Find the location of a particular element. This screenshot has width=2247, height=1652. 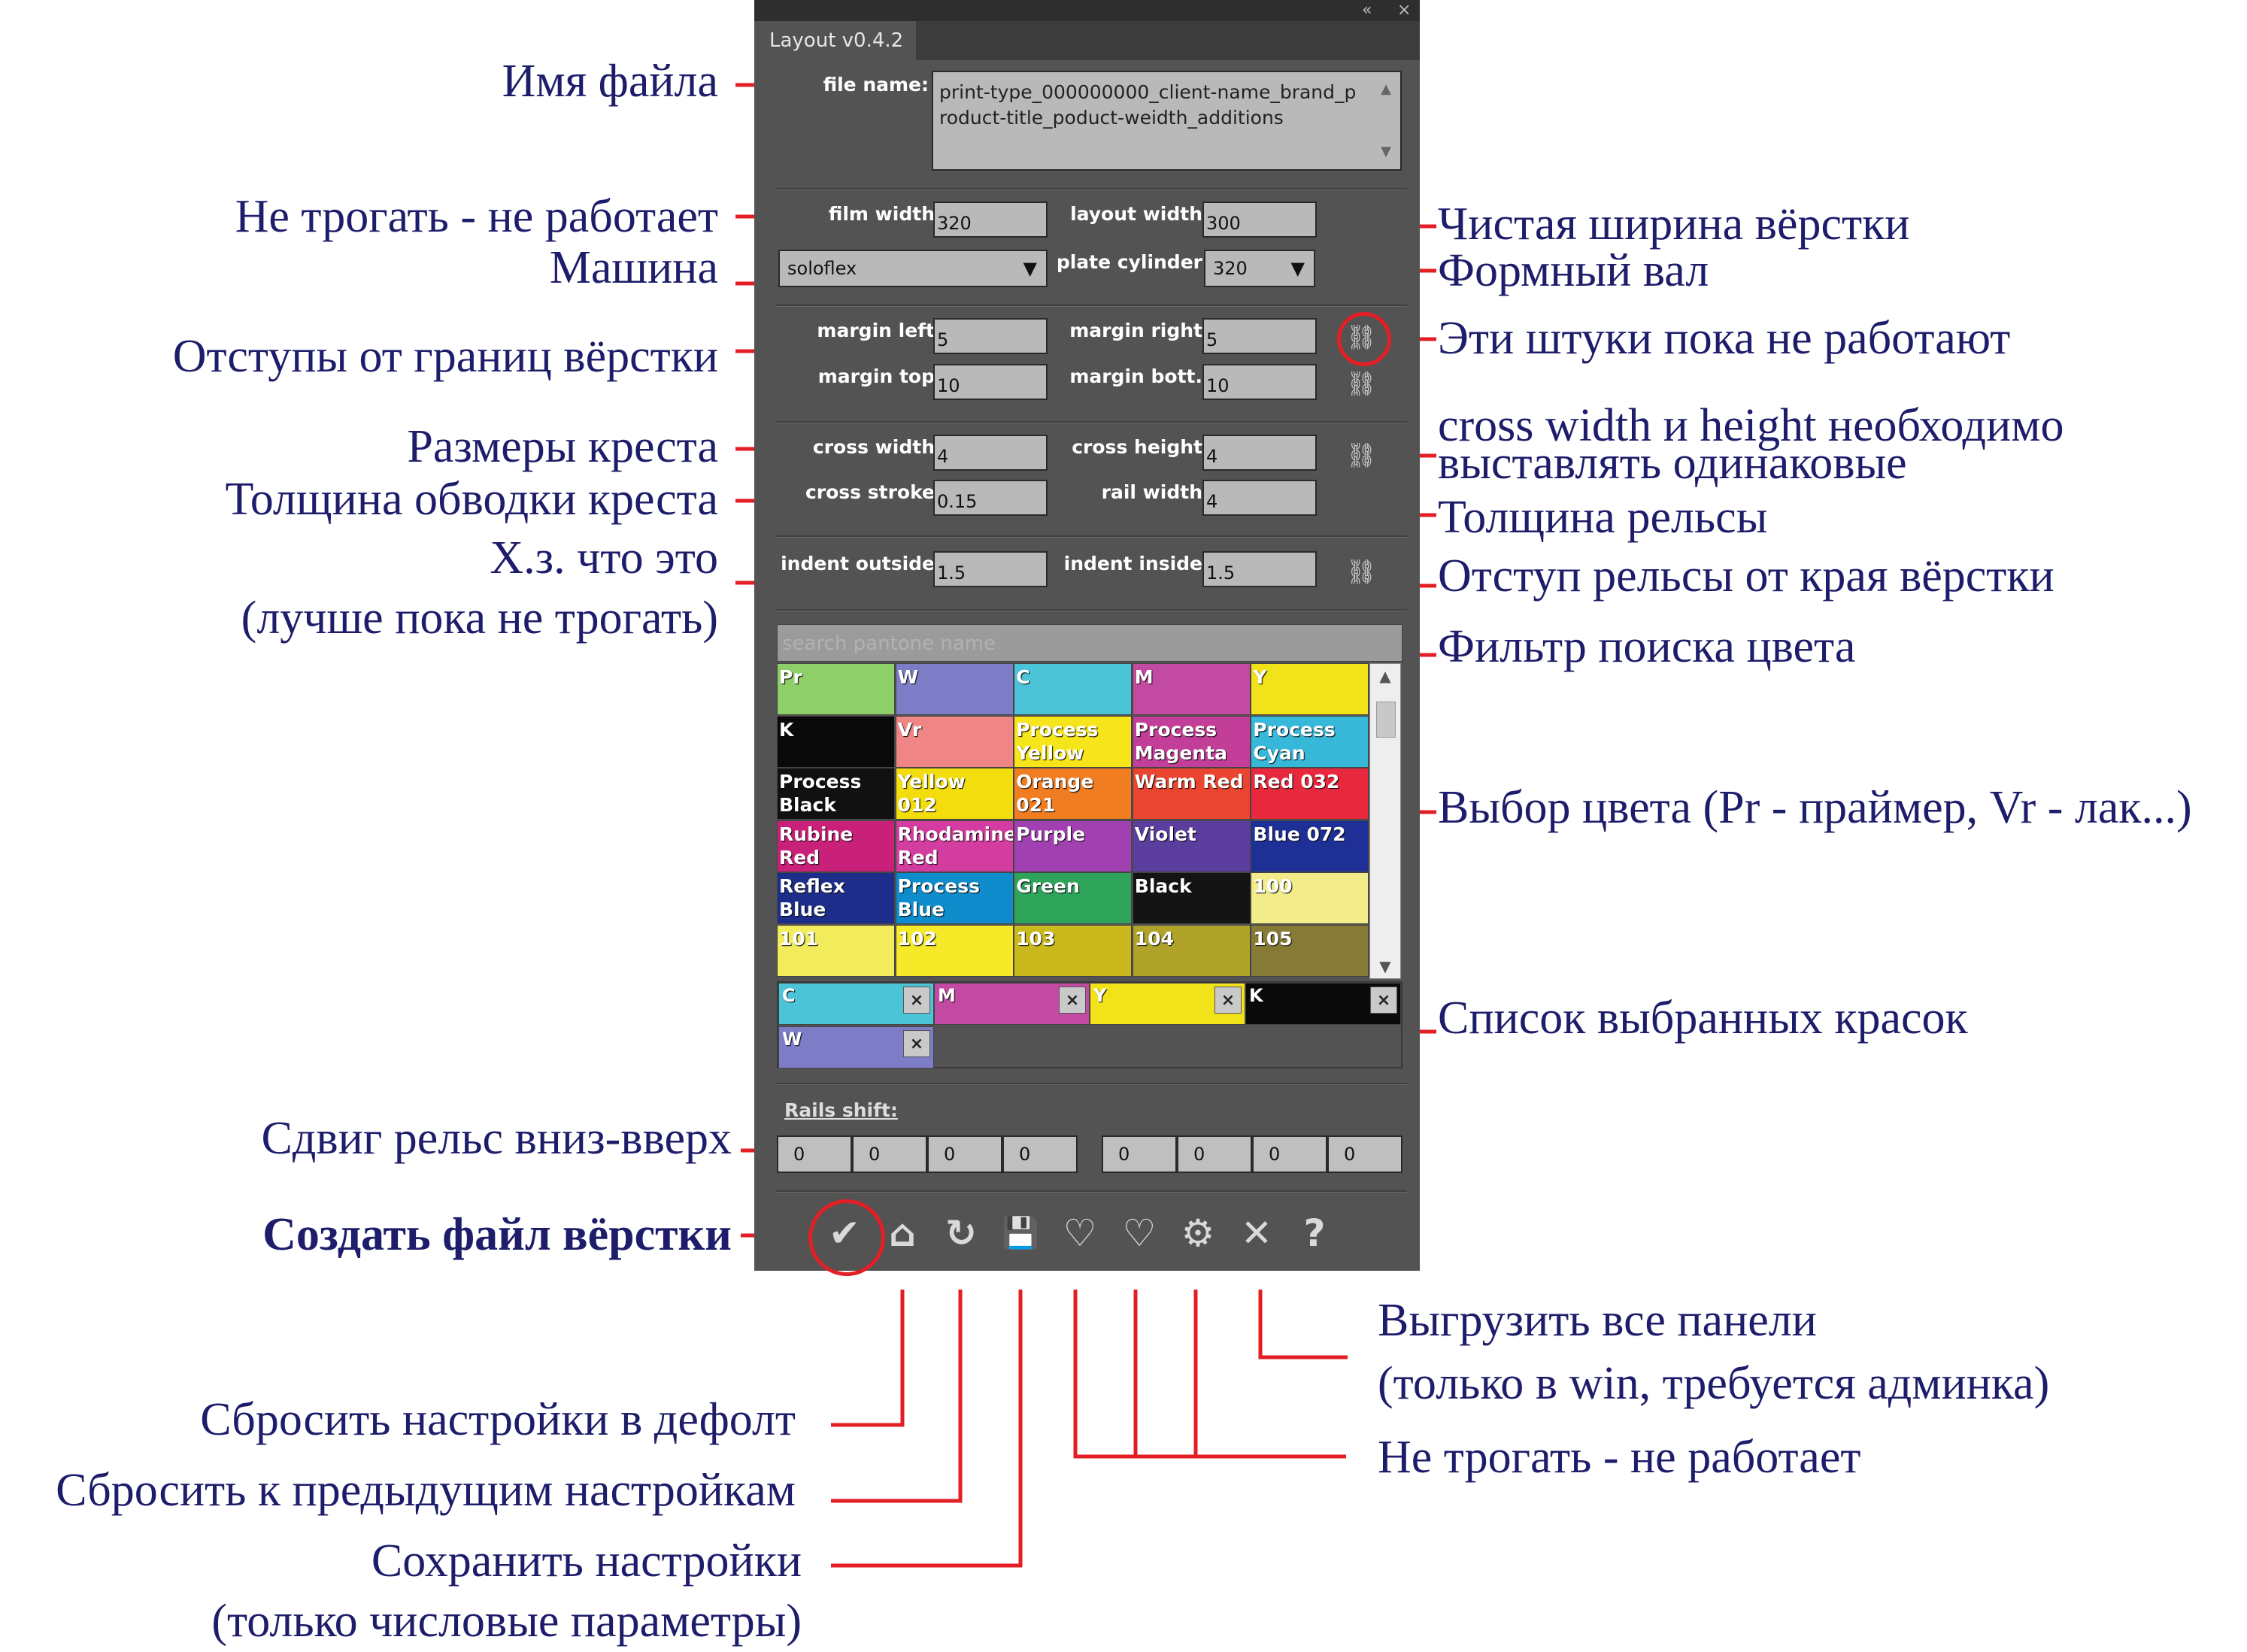

collapse-icon: « is located at coordinates (1367, 10).